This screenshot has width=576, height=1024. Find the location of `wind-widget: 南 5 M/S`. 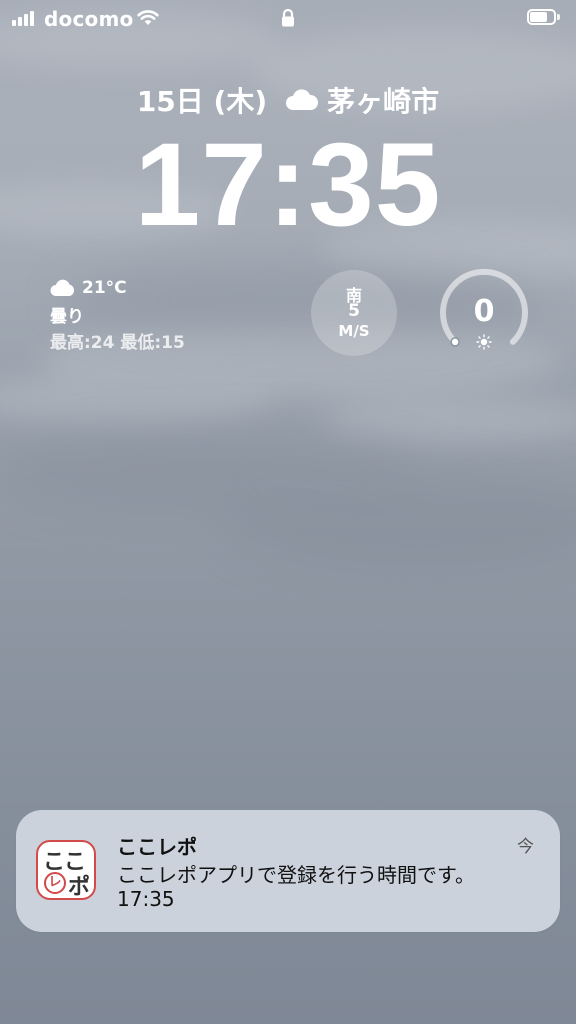

wind-widget: 南 5 M/S is located at coordinates (354, 313).